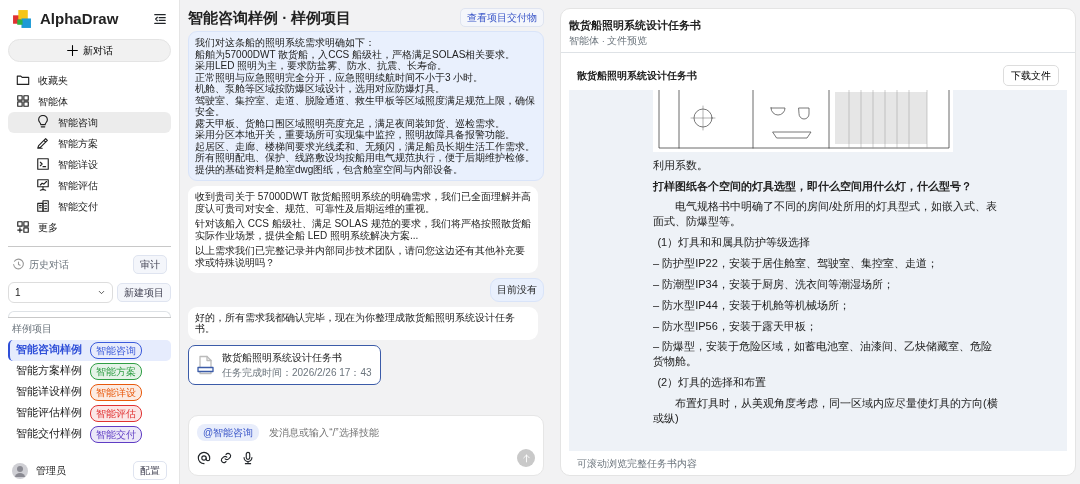  What do you see at coordinates (23, 80) in the screenshot?
I see `folder-icon` at bounding box center [23, 80].